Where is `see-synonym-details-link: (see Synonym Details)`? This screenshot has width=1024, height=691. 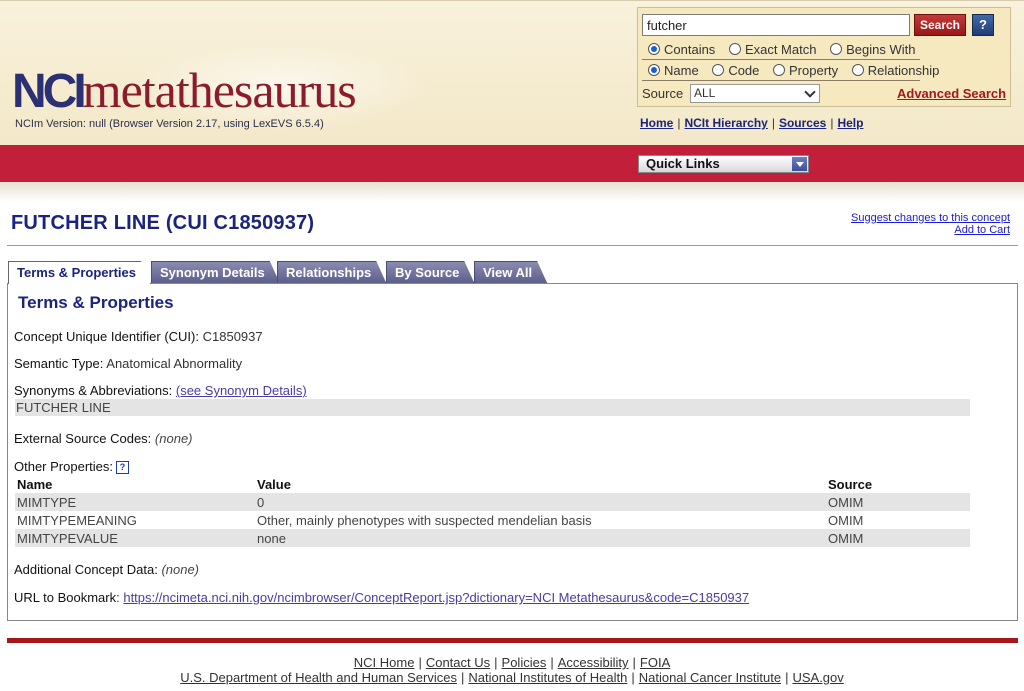
see-synonym-details-link: (see Synonym Details) is located at coordinates (241, 390).